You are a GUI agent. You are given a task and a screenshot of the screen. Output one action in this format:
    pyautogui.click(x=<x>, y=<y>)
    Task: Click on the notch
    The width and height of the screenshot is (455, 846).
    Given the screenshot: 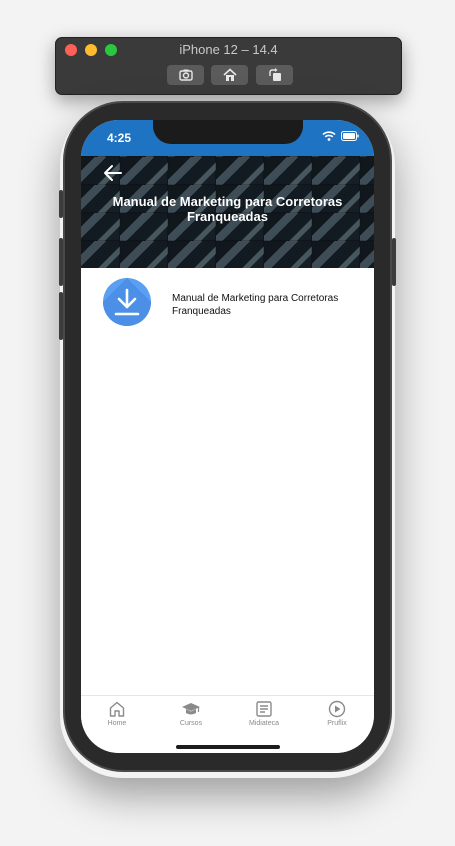 What is the action you would take?
    pyautogui.click(x=228, y=132)
    